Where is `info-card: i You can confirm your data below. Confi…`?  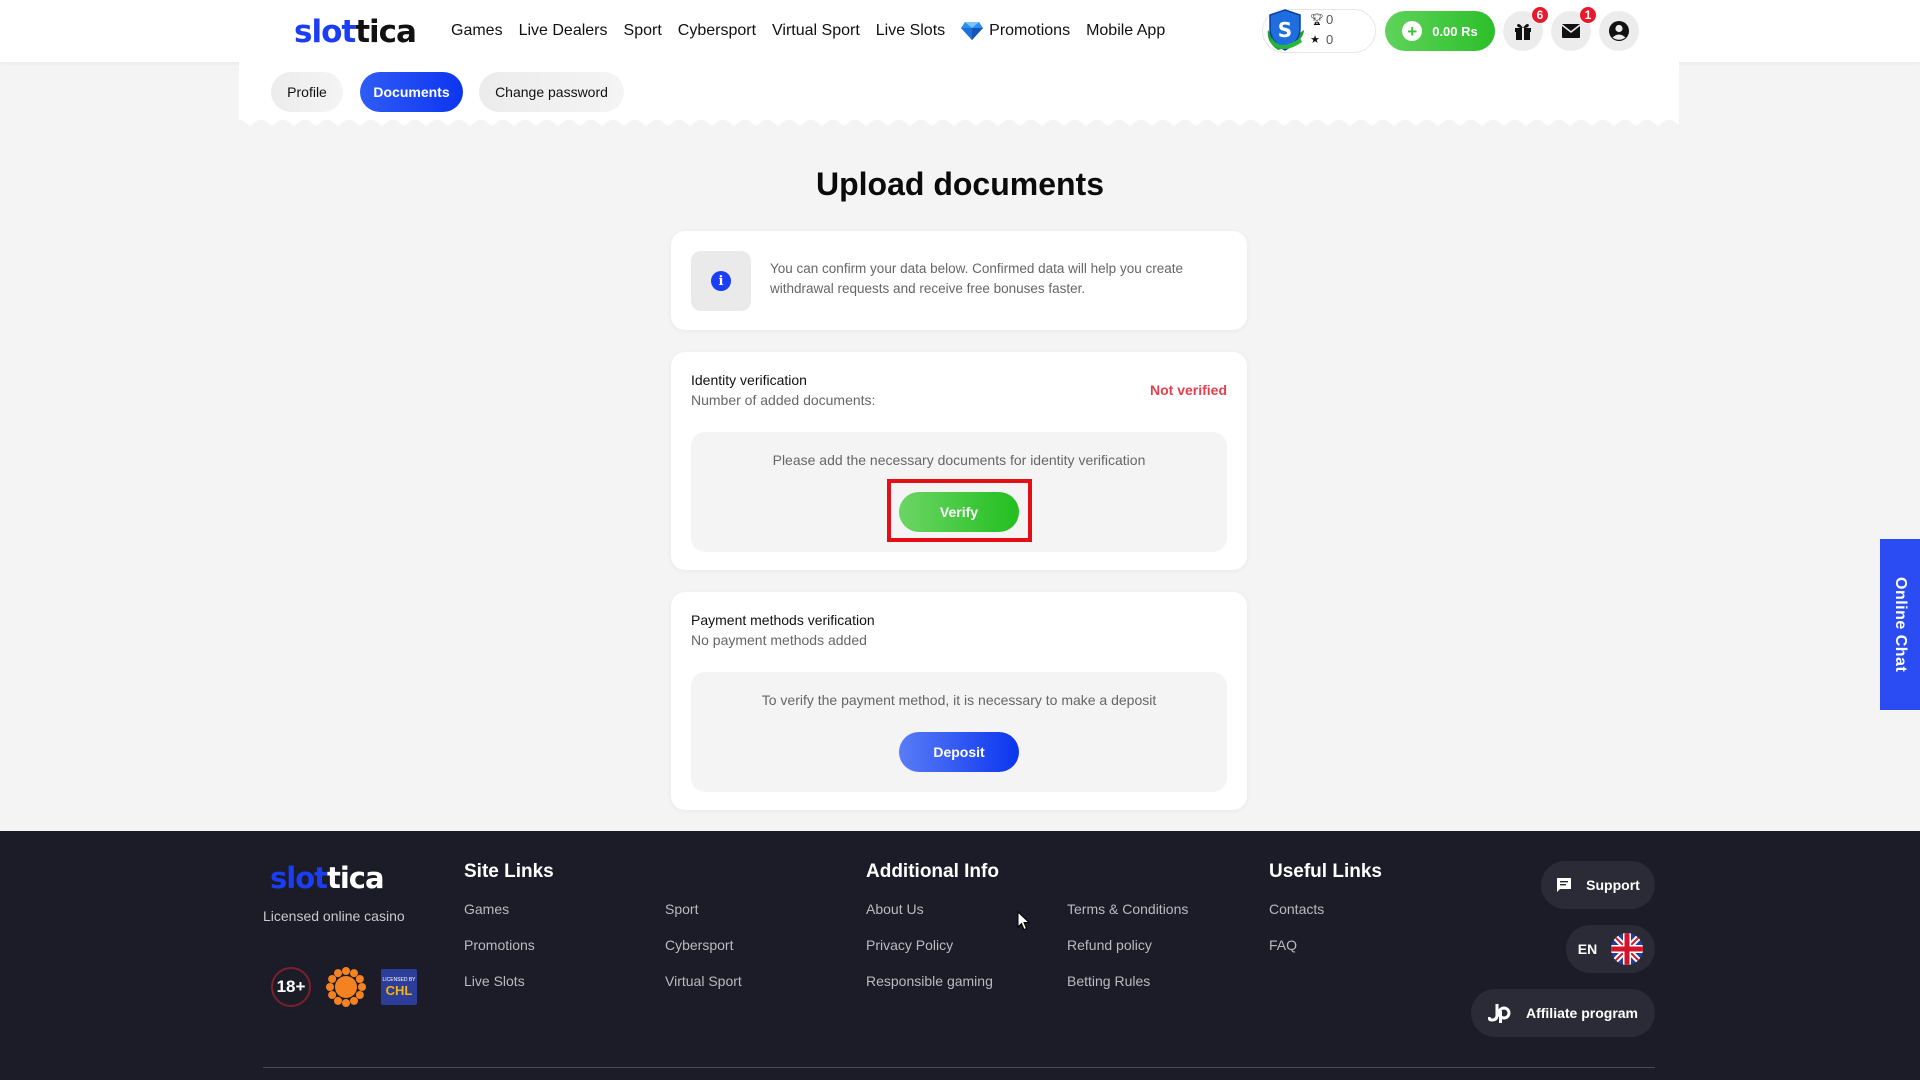
info-card: i You can confirm your data below. Confi… is located at coordinates (959, 280).